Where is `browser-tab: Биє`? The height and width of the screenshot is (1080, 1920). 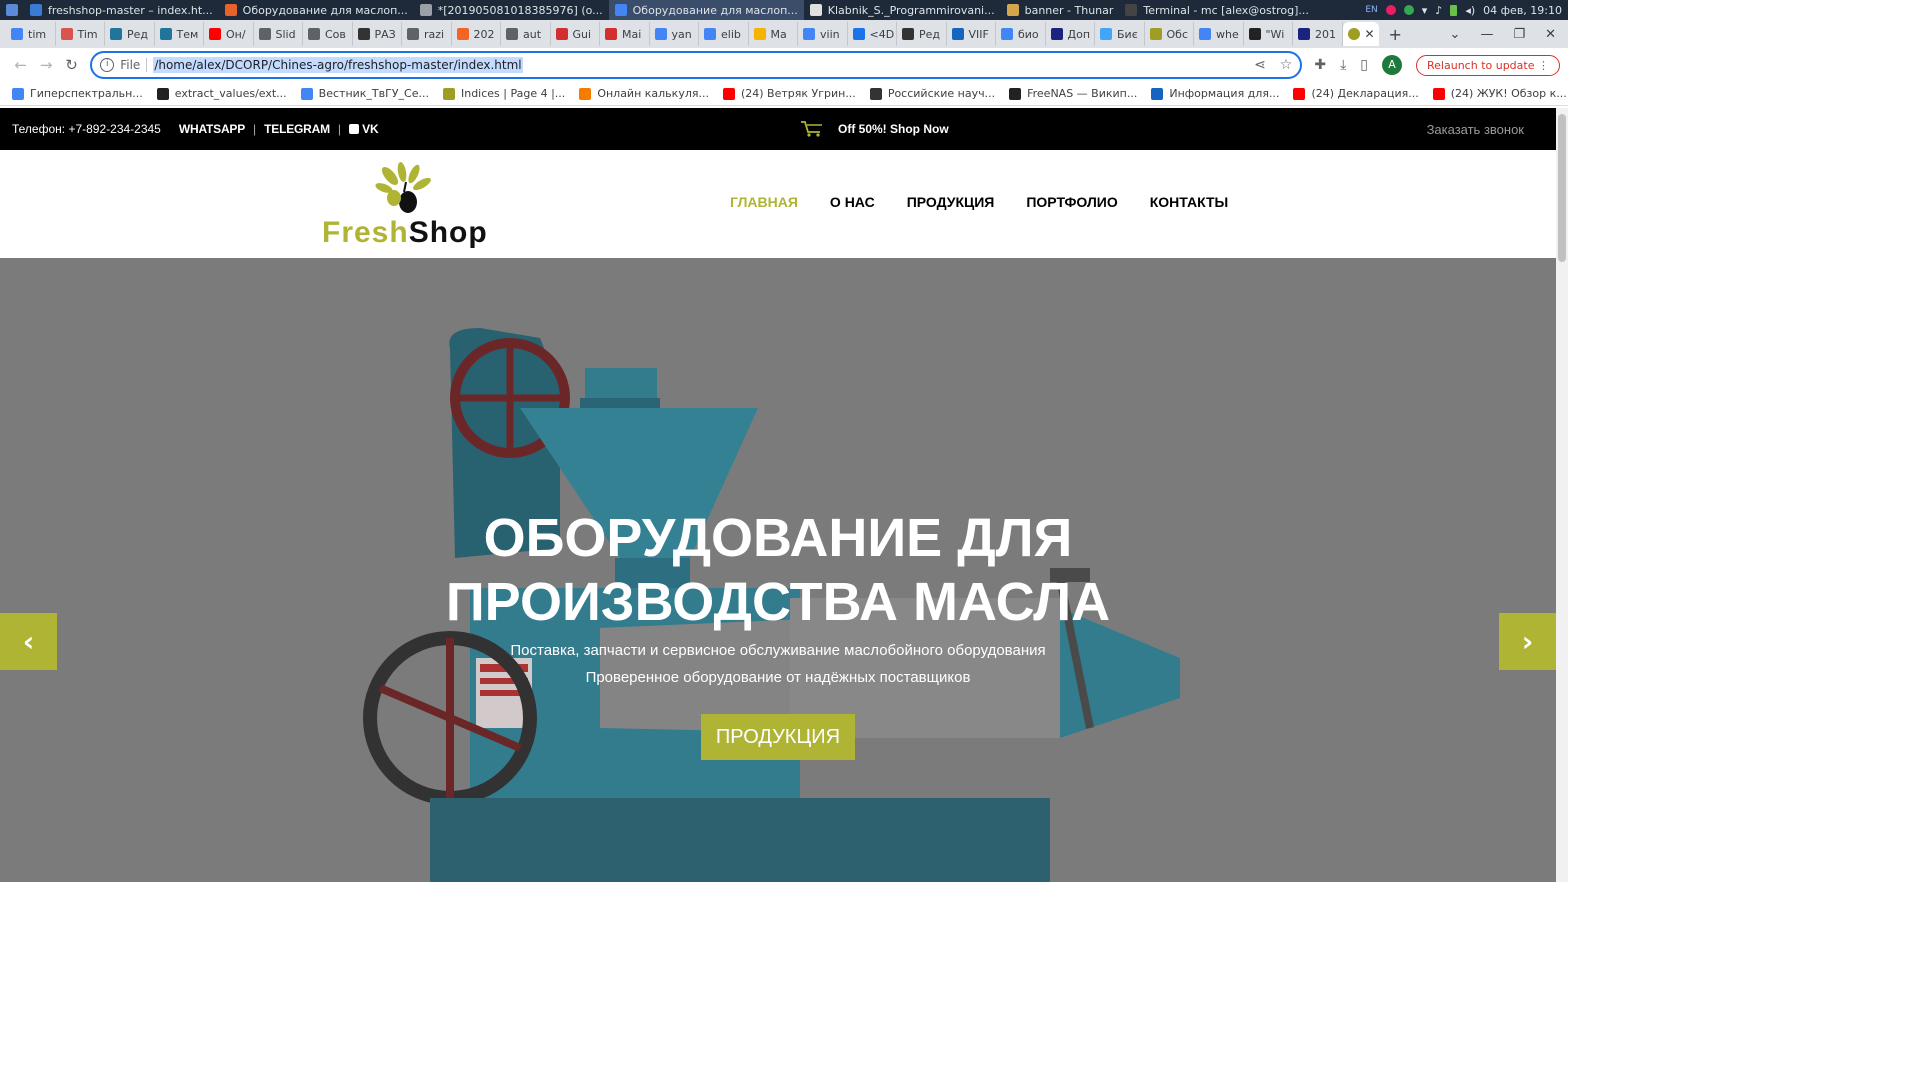 browser-tab: Биє is located at coordinates (1120, 34).